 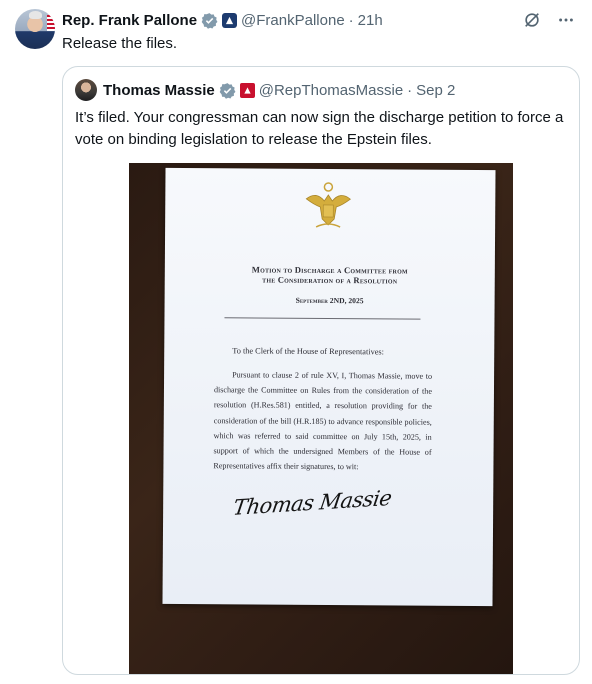 I want to click on quoted-handle: @RepThomasMassie, so click(x=331, y=90).